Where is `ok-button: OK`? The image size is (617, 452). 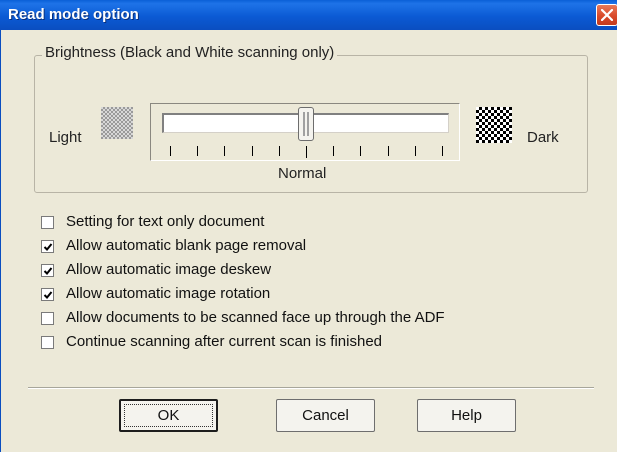 ok-button: OK is located at coordinates (168, 415).